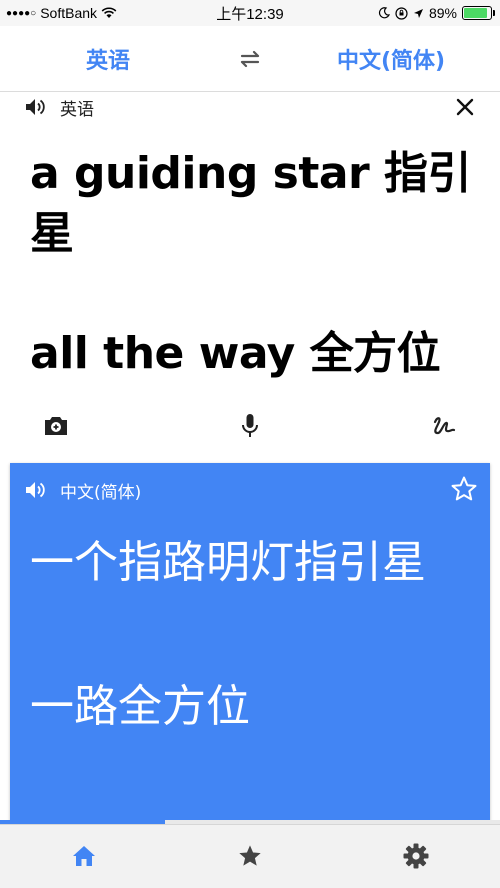 The width and height of the screenshot is (500, 888). What do you see at coordinates (384, 13) in the screenshot?
I see `moon-icon` at bounding box center [384, 13].